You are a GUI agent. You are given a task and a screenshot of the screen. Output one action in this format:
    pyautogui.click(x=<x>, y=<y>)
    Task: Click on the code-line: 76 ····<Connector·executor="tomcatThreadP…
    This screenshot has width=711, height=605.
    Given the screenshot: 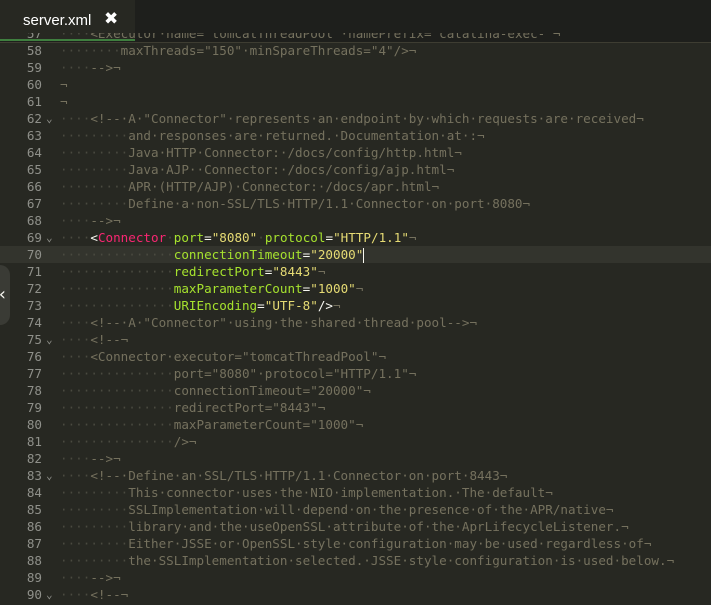 What is the action you would take?
    pyautogui.click(x=355, y=356)
    